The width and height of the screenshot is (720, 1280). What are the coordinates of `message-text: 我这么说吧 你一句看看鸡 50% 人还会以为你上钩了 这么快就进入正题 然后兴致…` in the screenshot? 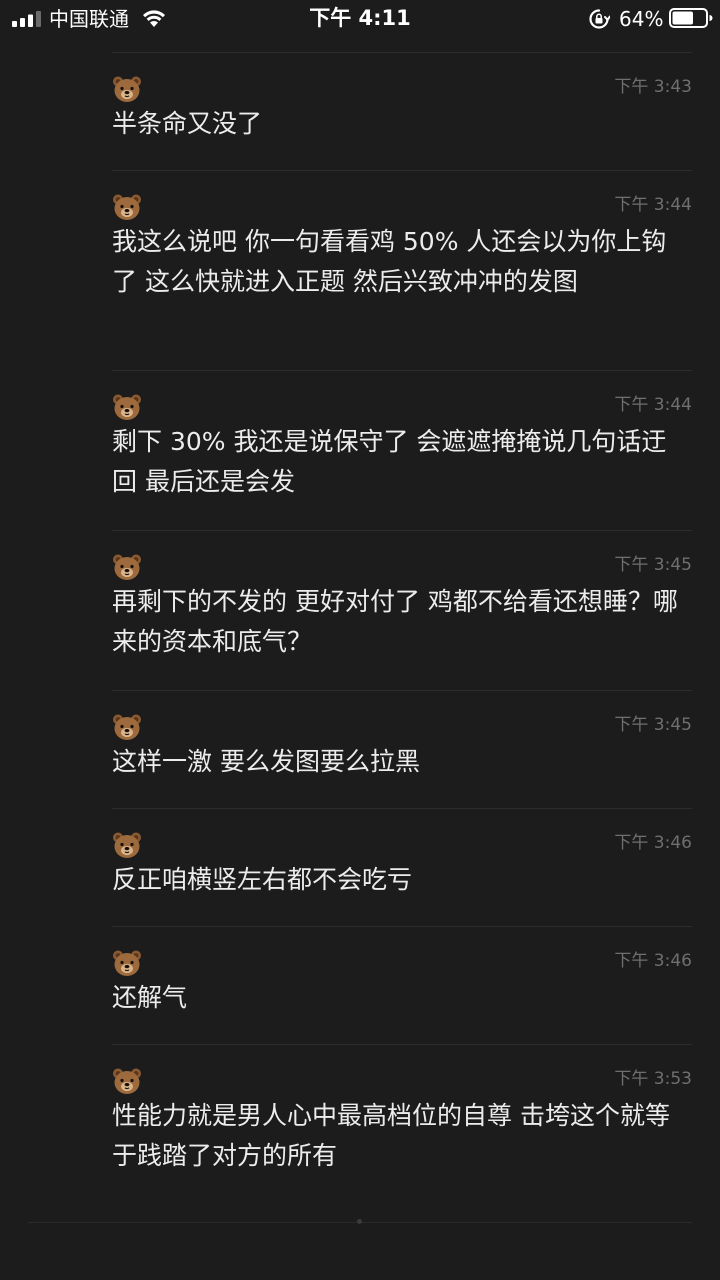 It's located at (389, 261).